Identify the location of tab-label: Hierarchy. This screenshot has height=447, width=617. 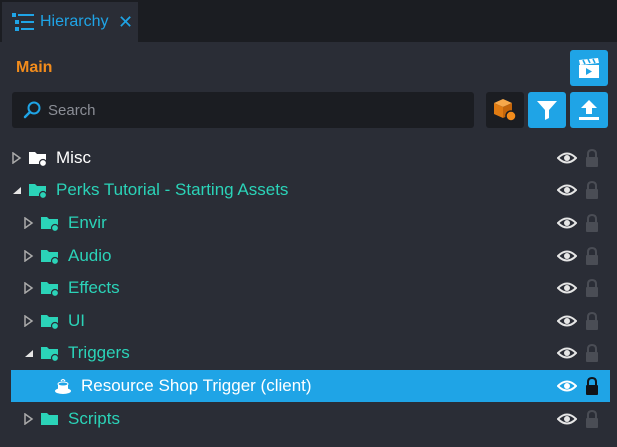
(74, 21).